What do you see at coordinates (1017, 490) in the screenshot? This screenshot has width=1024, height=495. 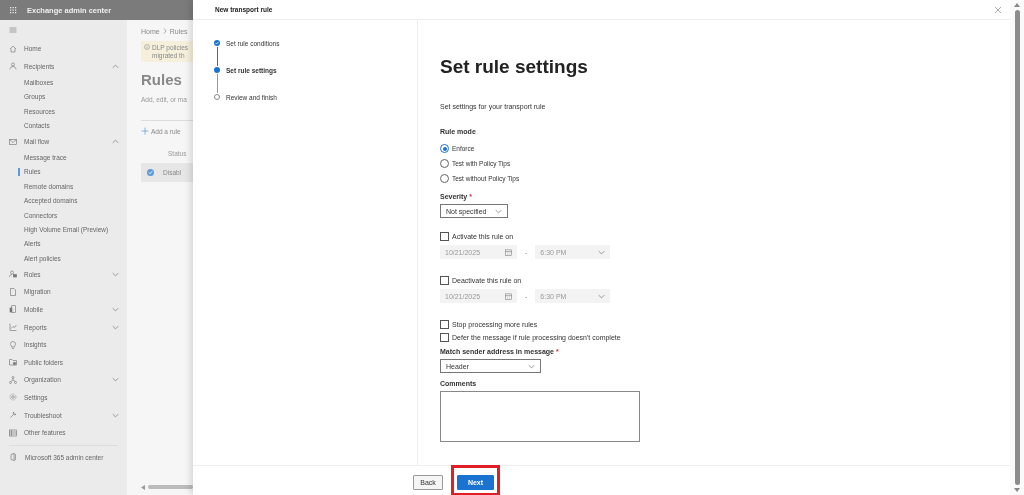 I see `scroll-down-icon` at bounding box center [1017, 490].